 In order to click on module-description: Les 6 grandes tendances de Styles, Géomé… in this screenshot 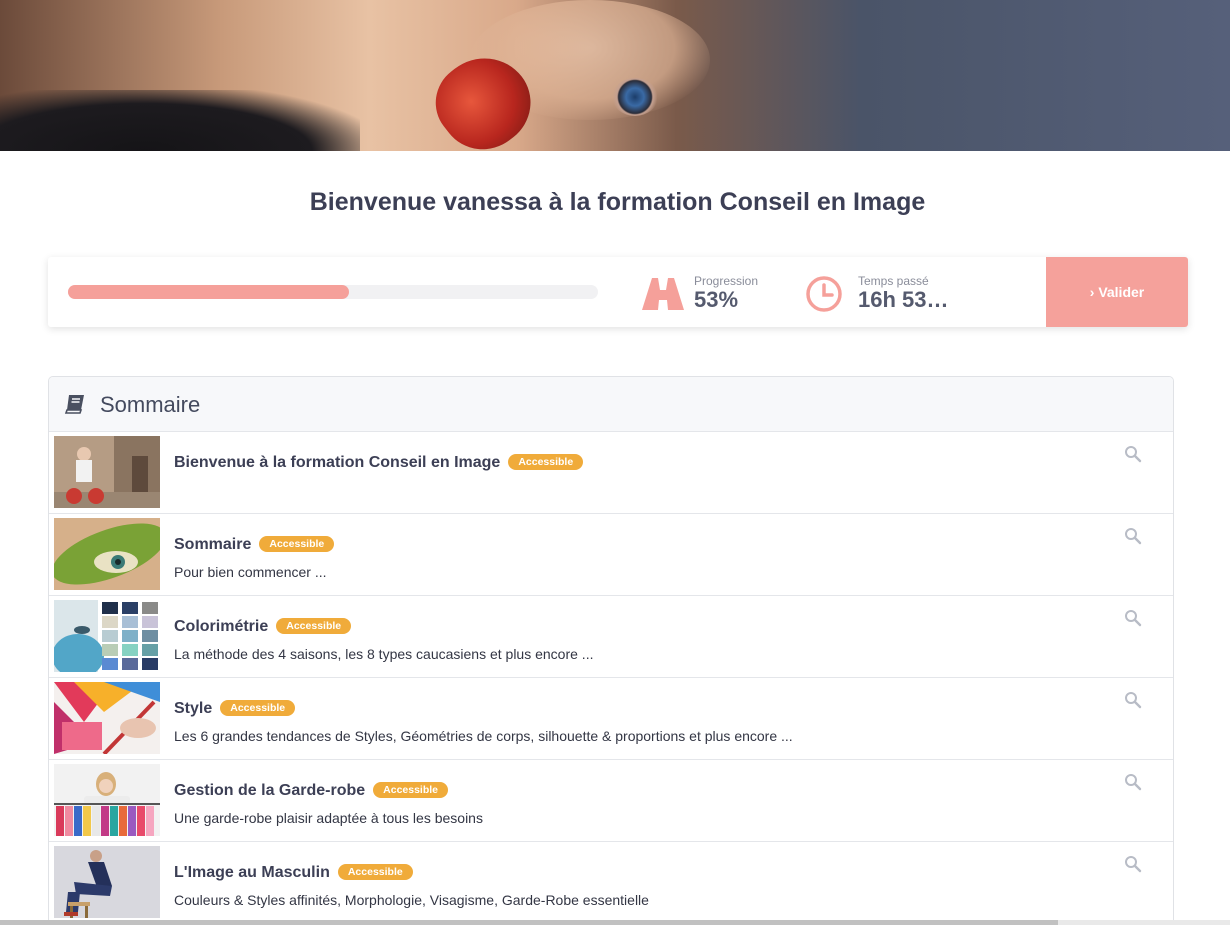, I will do `click(483, 736)`.